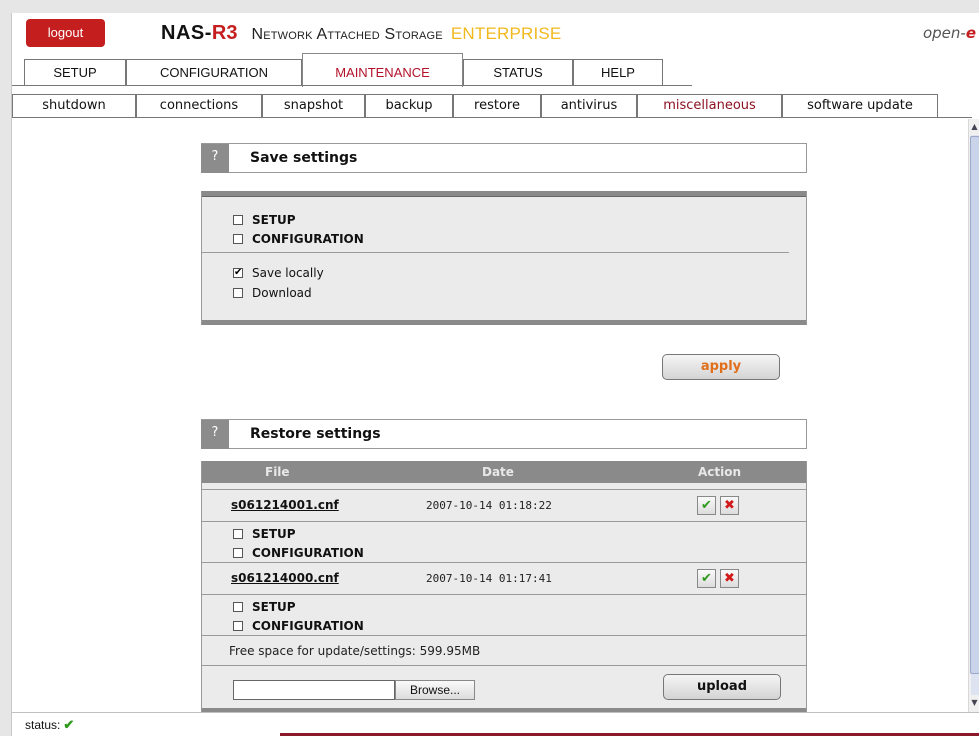 The height and width of the screenshot is (736, 979). I want to click on save-target-download: Download, so click(272, 293).